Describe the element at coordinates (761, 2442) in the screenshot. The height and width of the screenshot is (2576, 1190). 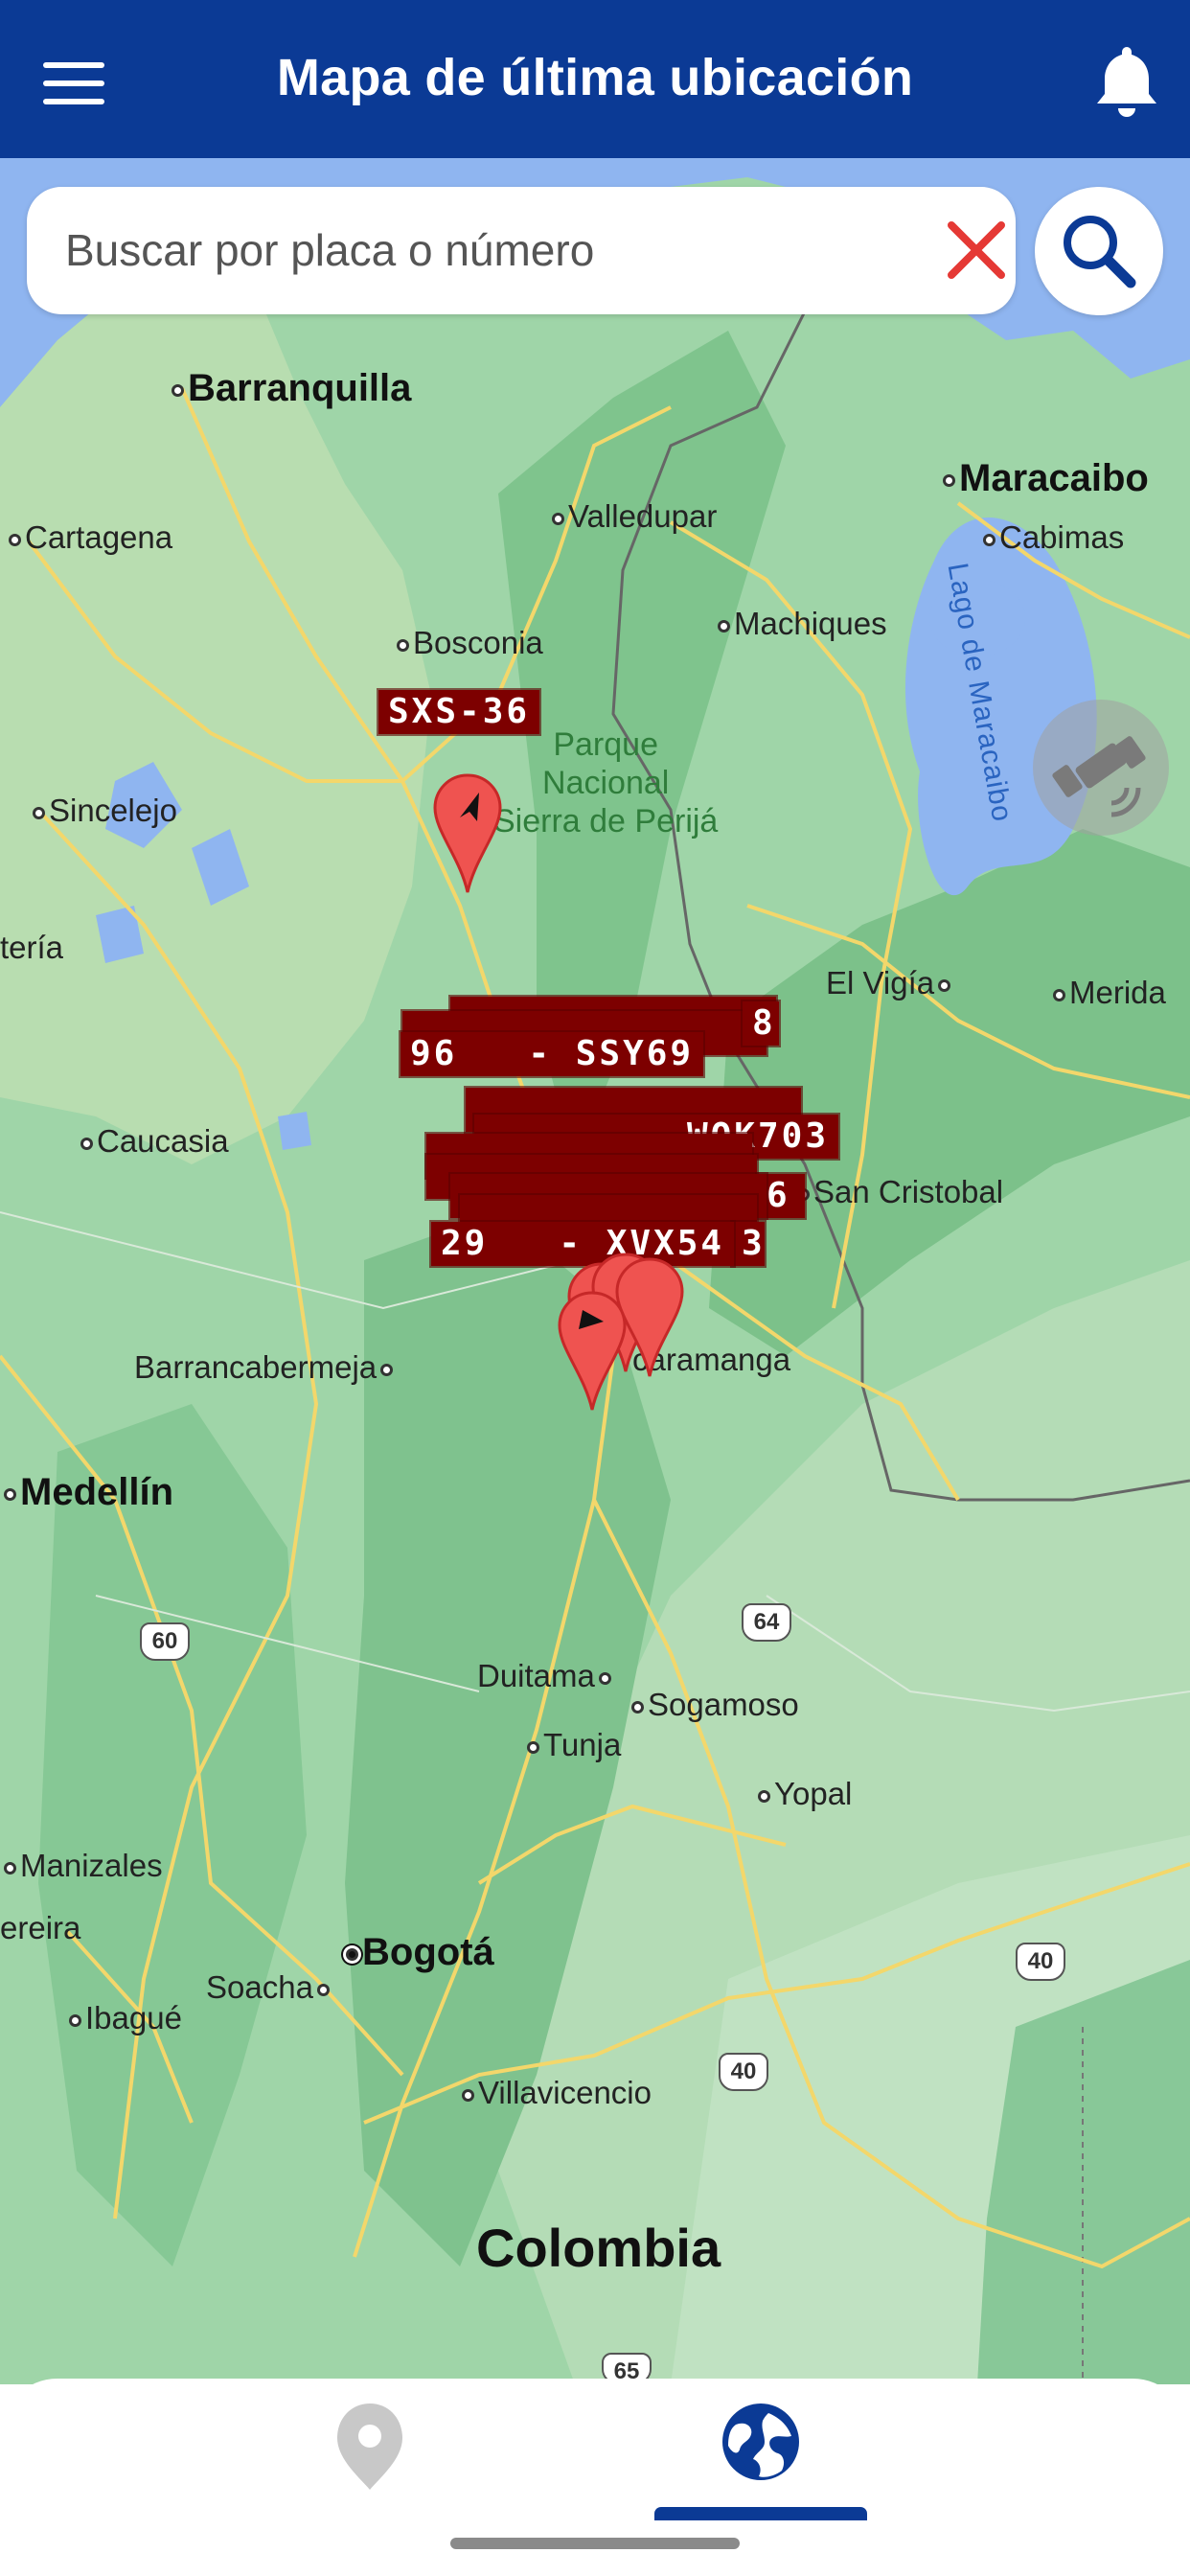
I see `globe-icon` at that location.